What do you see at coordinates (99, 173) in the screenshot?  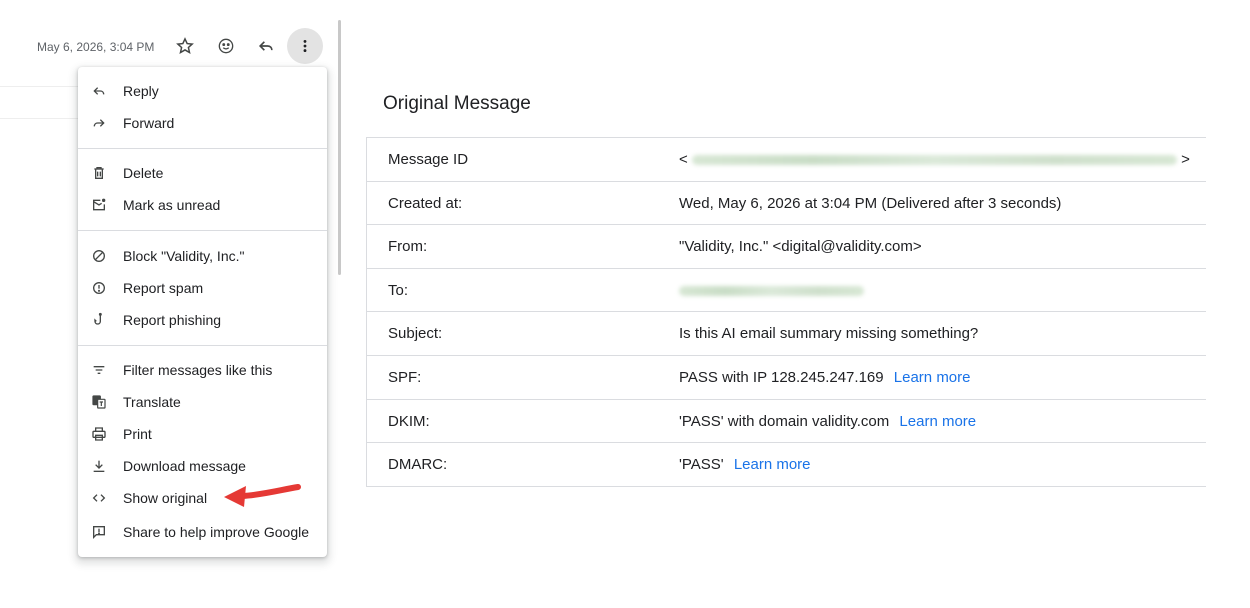 I see `trash-icon` at bounding box center [99, 173].